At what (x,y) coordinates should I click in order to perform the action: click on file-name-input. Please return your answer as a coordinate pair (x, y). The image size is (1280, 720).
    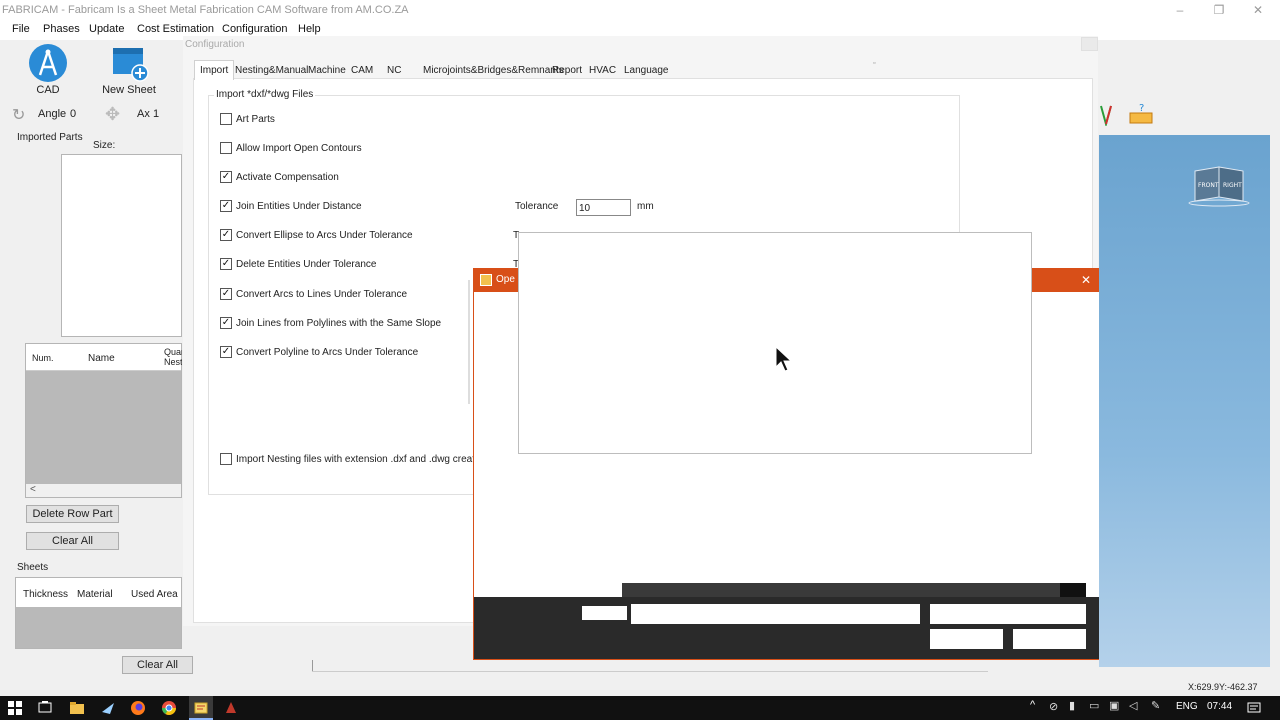
    Looking at the image, I should click on (775, 614).